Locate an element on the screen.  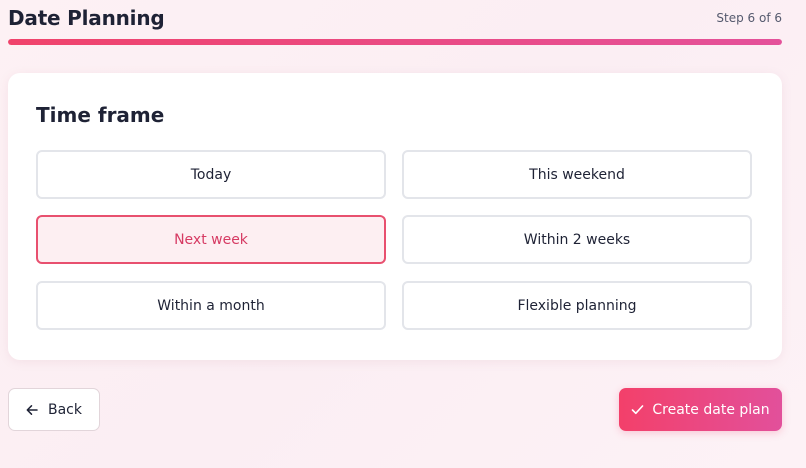
progress-bar is located at coordinates (395, 42).